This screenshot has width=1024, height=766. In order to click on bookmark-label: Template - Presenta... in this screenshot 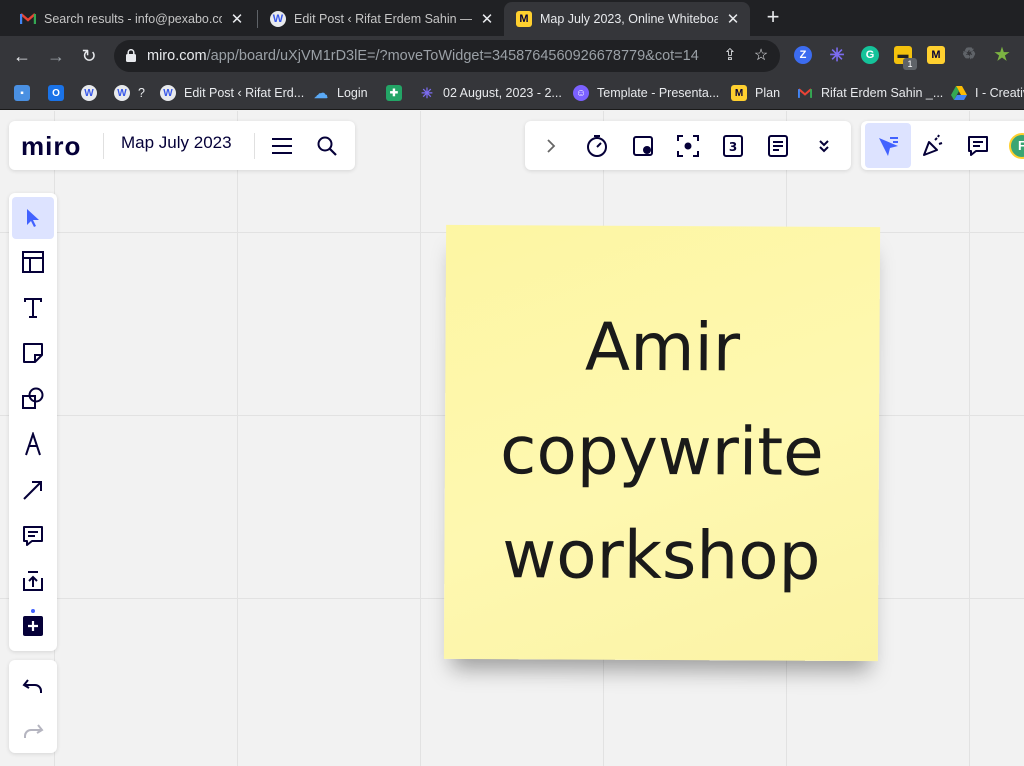, I will do `click(658, 93)`.